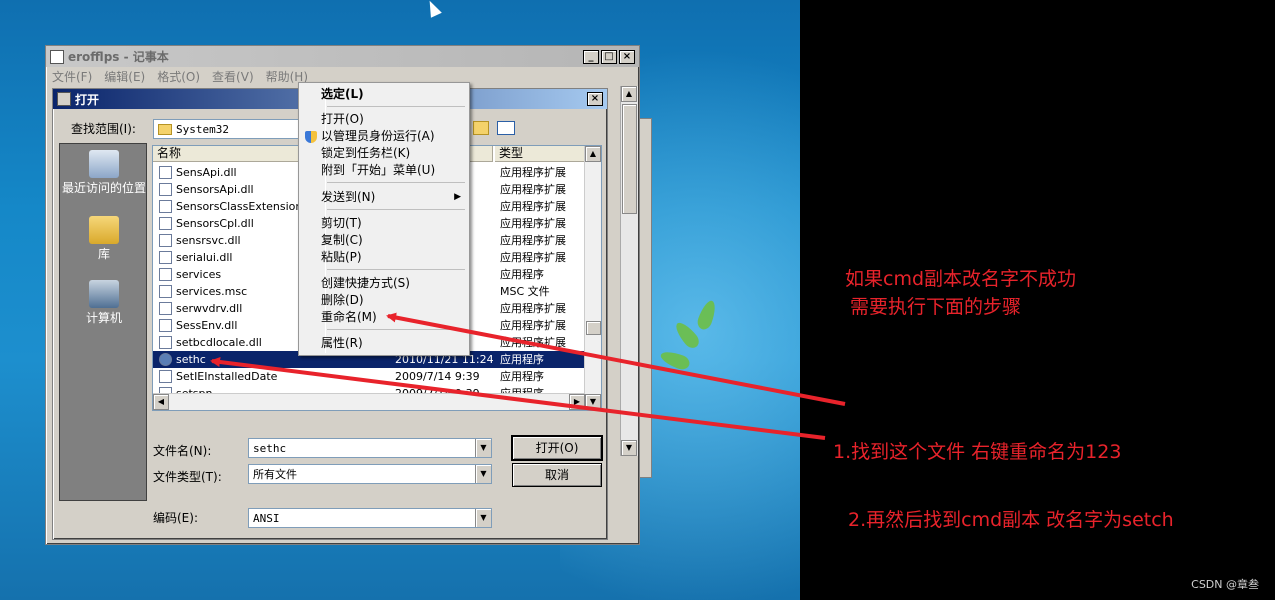 This screenshot has width=1275, height=600. What do you see at coordinates (219, 342) in the screenshot?
I see `file-name: setbcdlocale.dll` at bounding box center [219, 342].